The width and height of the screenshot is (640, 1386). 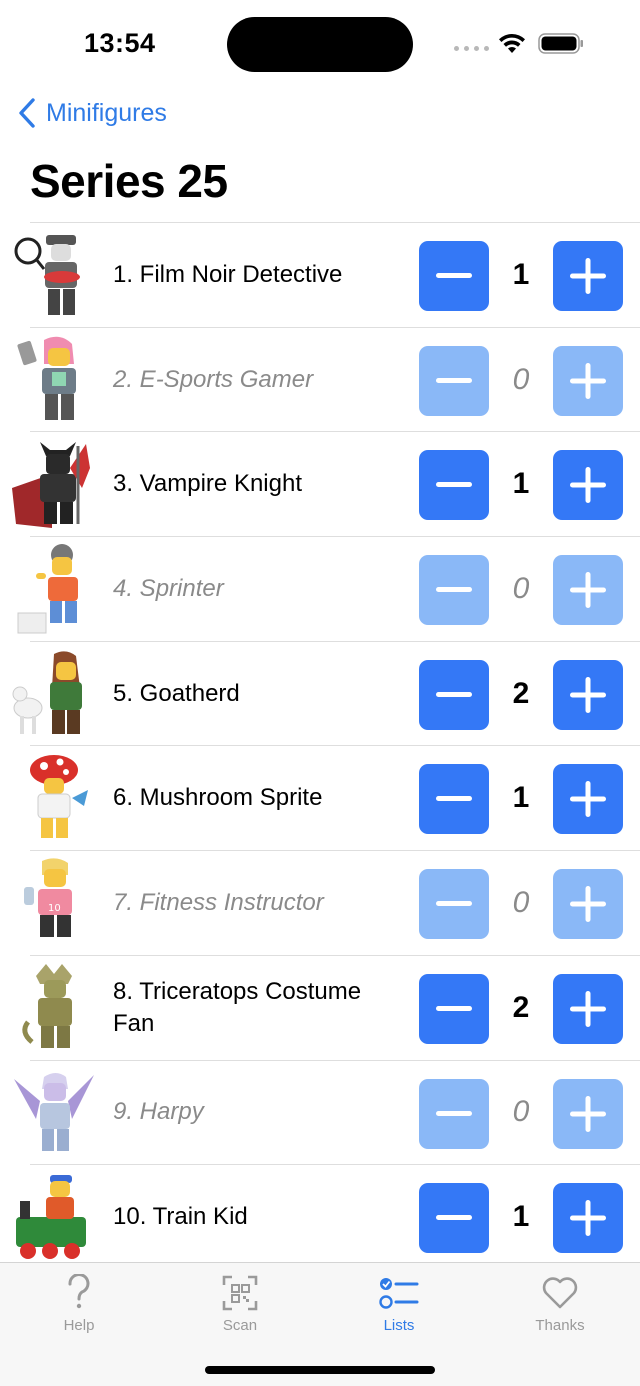 I want to click on minifigure-name: 1. Film Noir Detective, so click(x=228, y=274).